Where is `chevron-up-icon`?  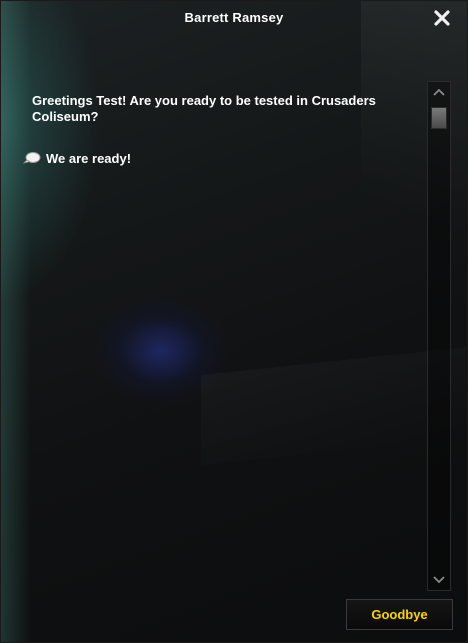
chevron-up-icon is located at coordinates (439, 92).